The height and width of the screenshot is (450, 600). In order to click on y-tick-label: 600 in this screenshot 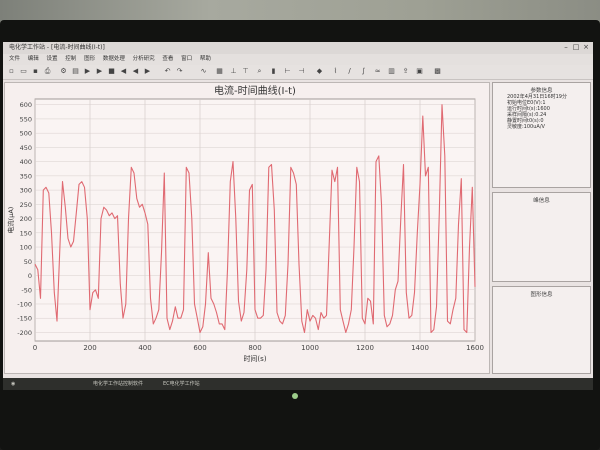, I will do `click(26, 105)`.